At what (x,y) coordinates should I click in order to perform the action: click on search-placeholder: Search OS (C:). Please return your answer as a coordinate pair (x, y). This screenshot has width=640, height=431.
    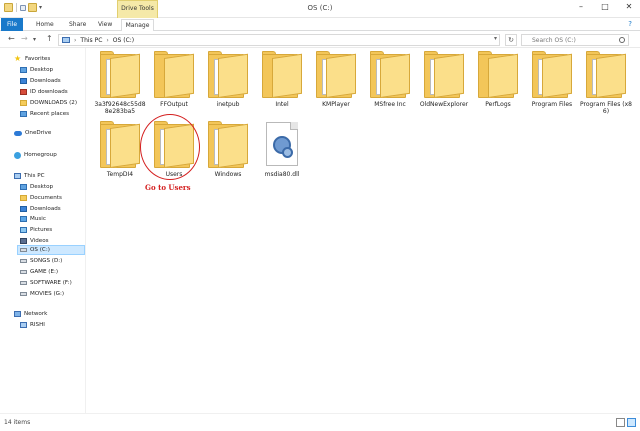
    Looking at the image, I should click on (554, 40).